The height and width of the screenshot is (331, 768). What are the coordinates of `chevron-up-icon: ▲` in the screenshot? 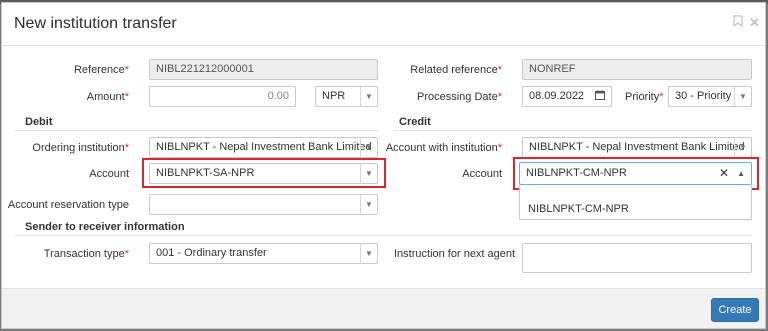 It's located at (741, 173).